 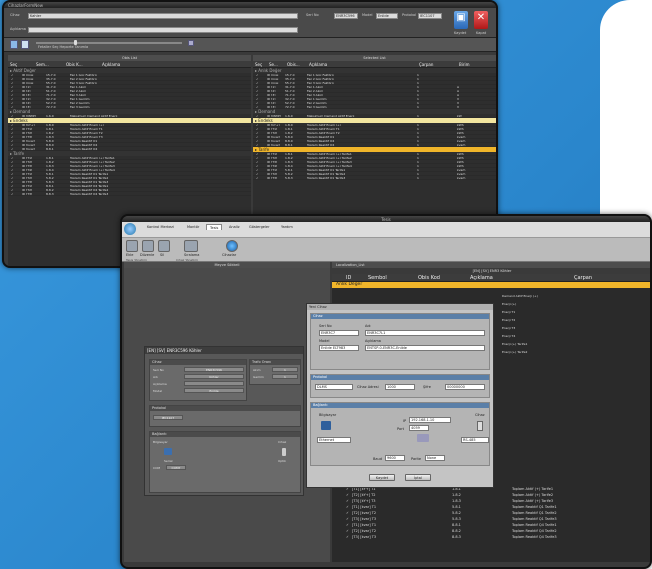 I want to click on col-sembol: Sembol, so click(x=387, y=277).